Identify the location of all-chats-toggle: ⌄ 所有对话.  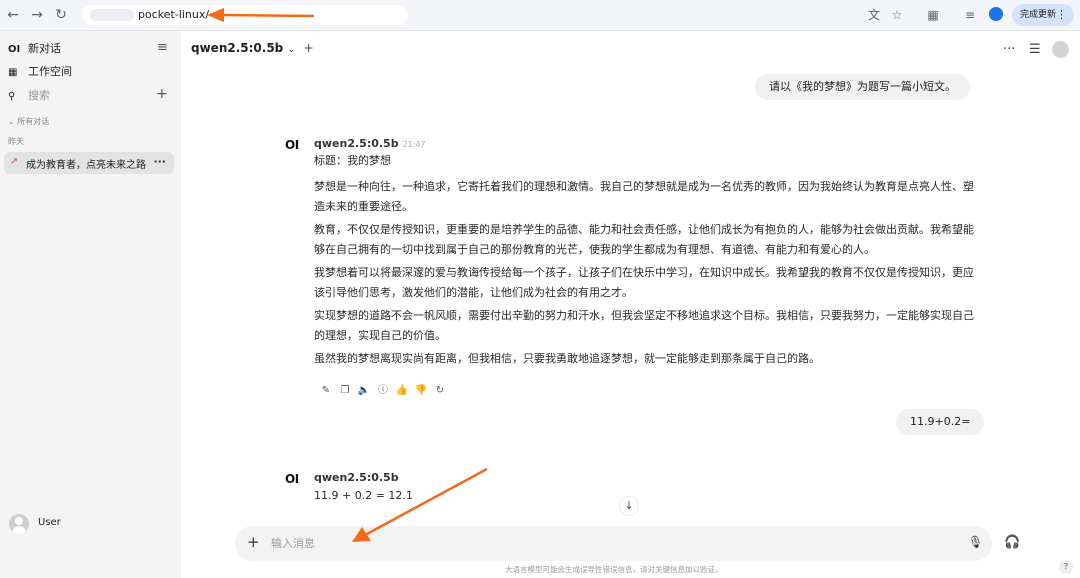
(28, 121).